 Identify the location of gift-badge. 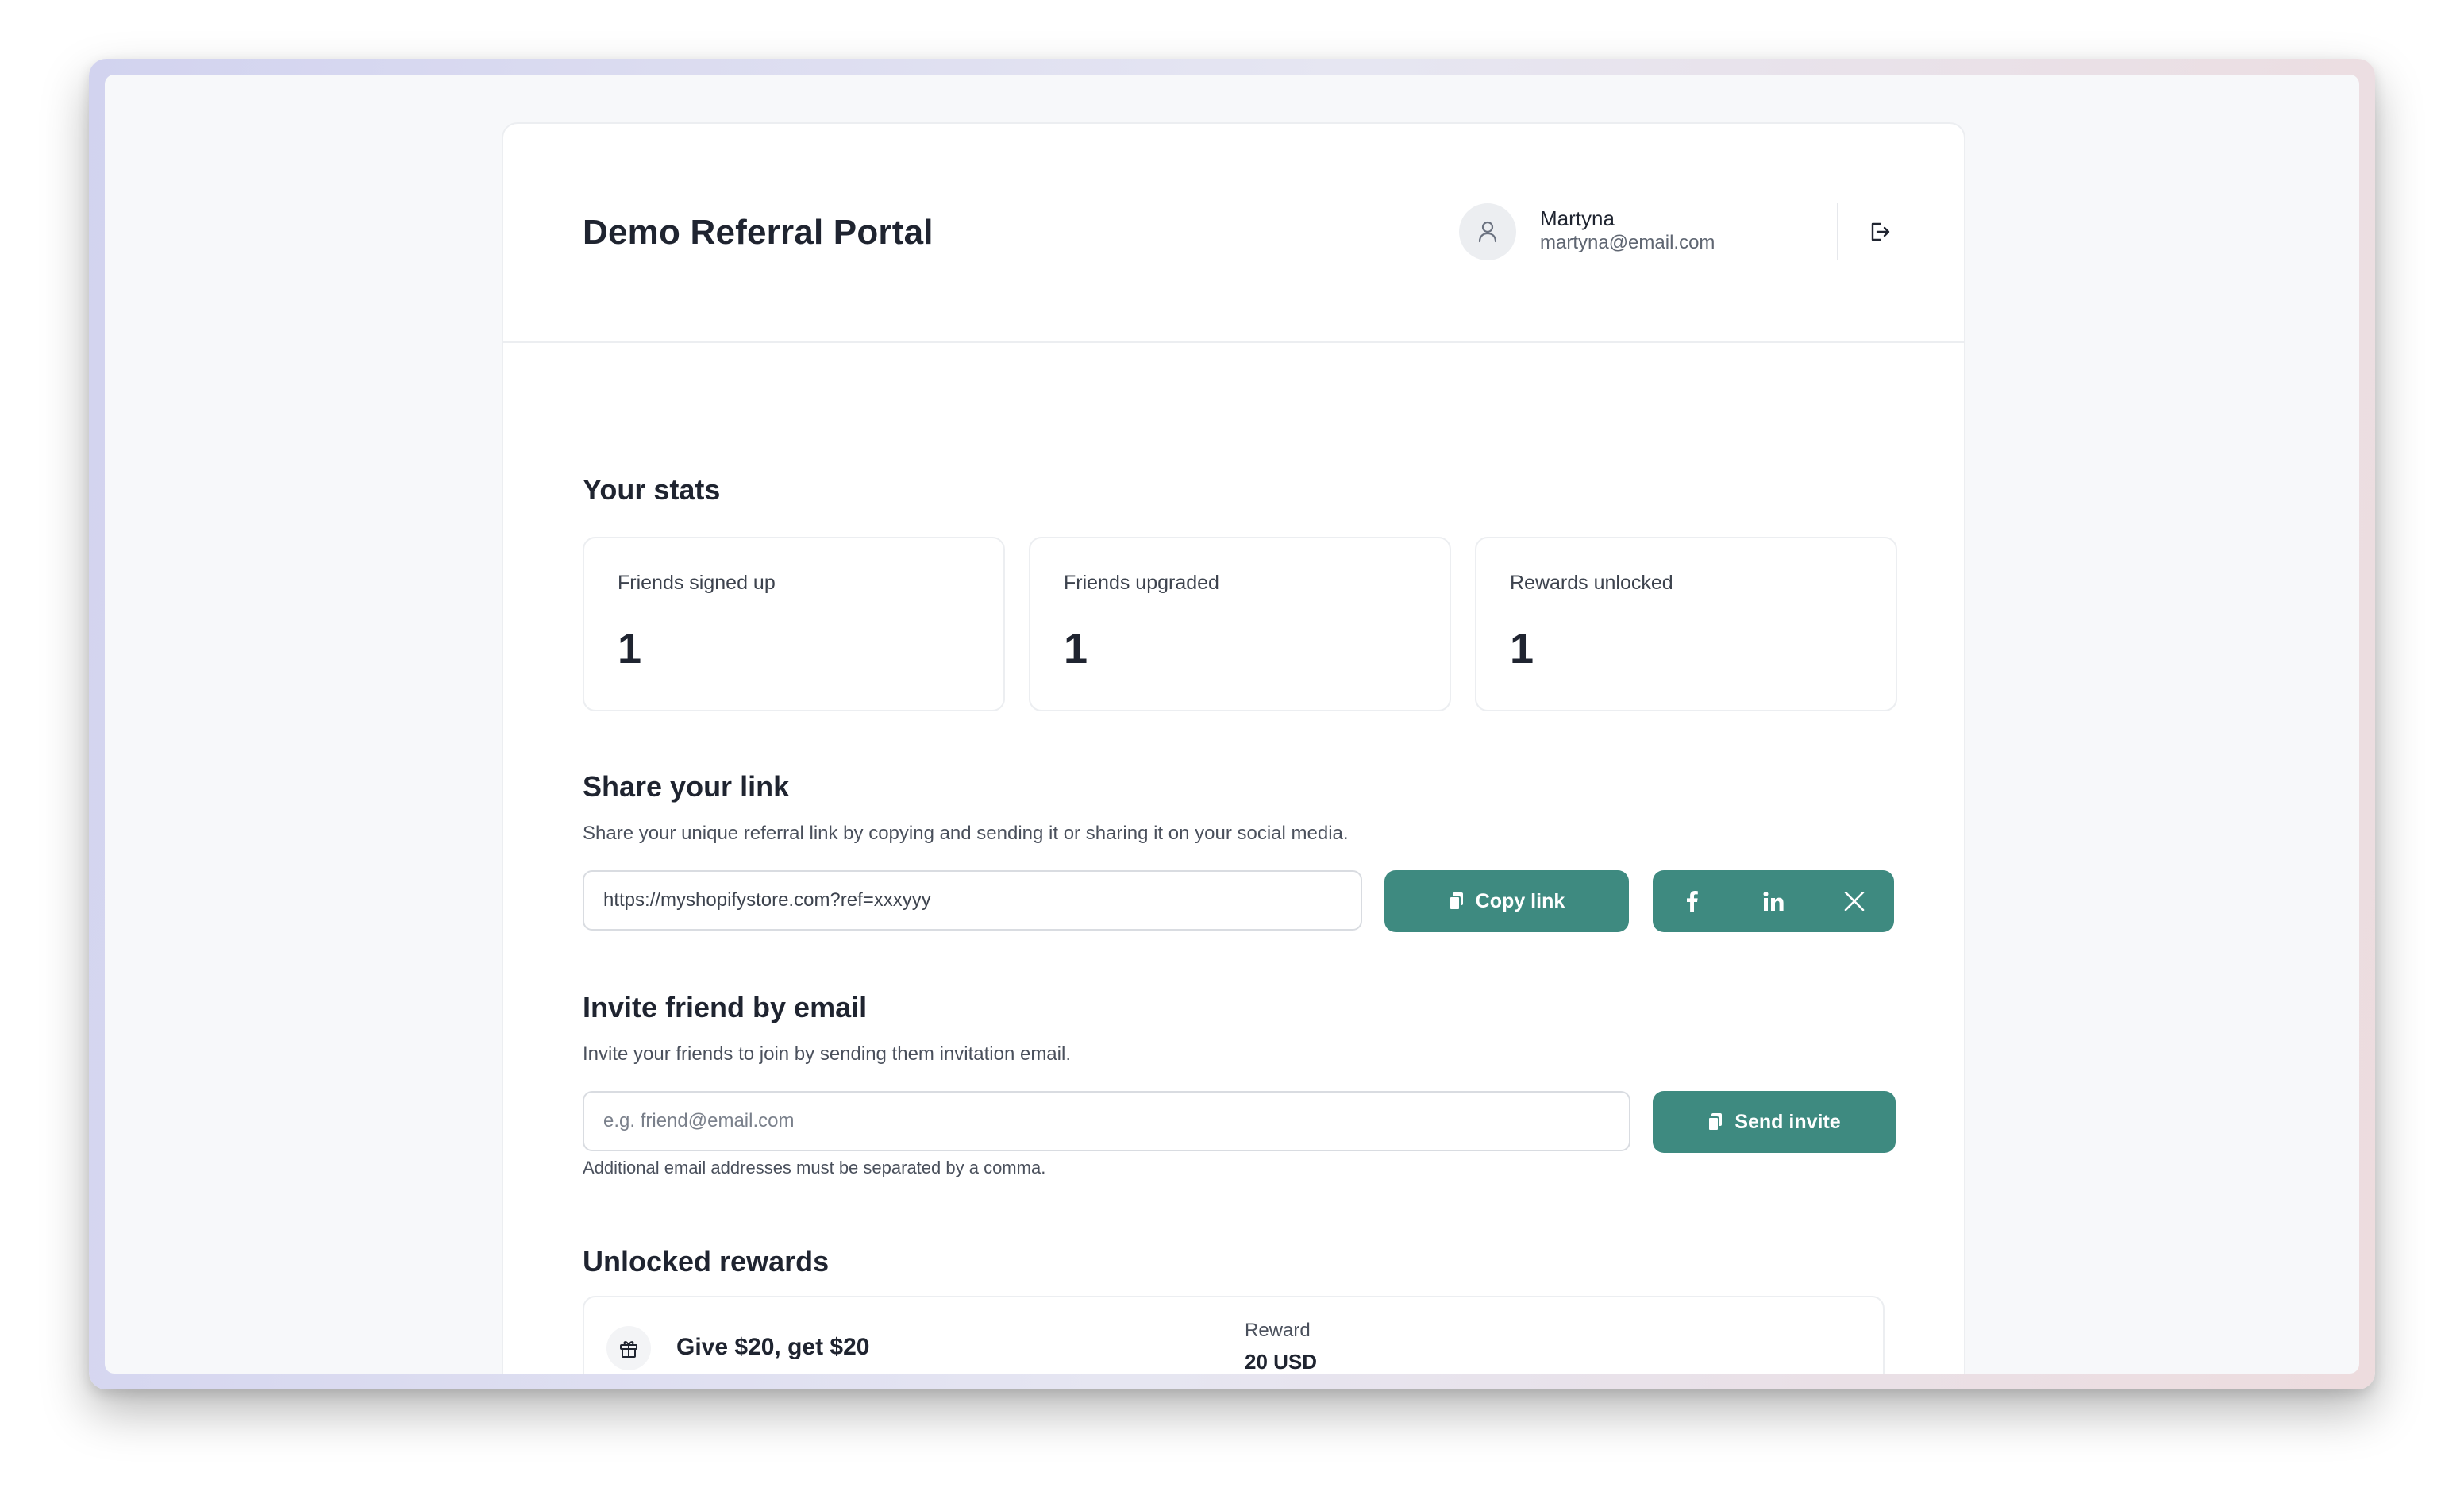
(628, 1348).